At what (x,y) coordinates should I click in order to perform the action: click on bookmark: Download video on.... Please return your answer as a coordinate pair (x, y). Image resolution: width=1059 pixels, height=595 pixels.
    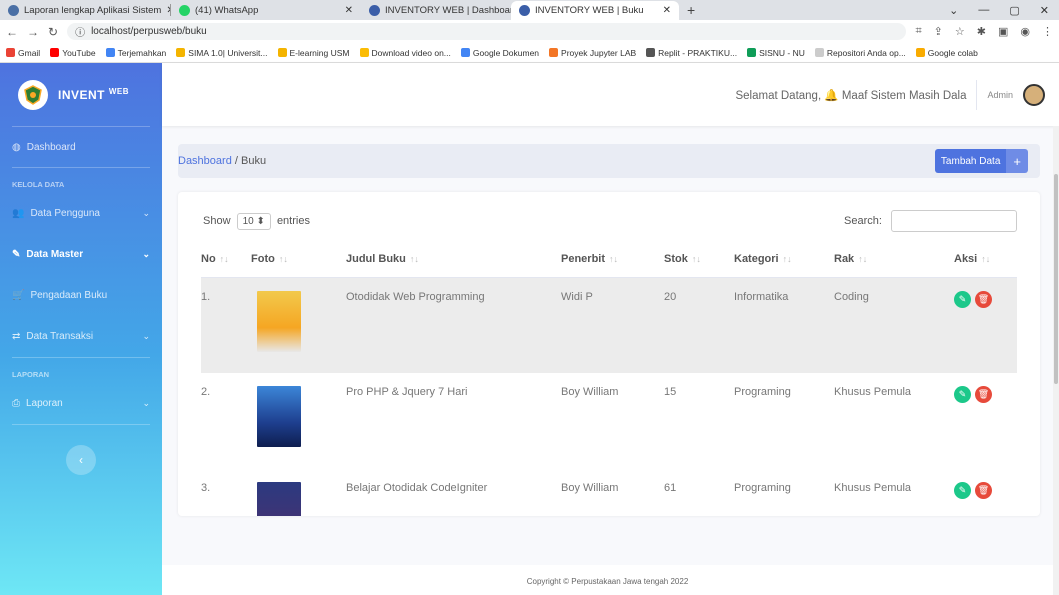
    Looking at the image, I should click on (405, 53).